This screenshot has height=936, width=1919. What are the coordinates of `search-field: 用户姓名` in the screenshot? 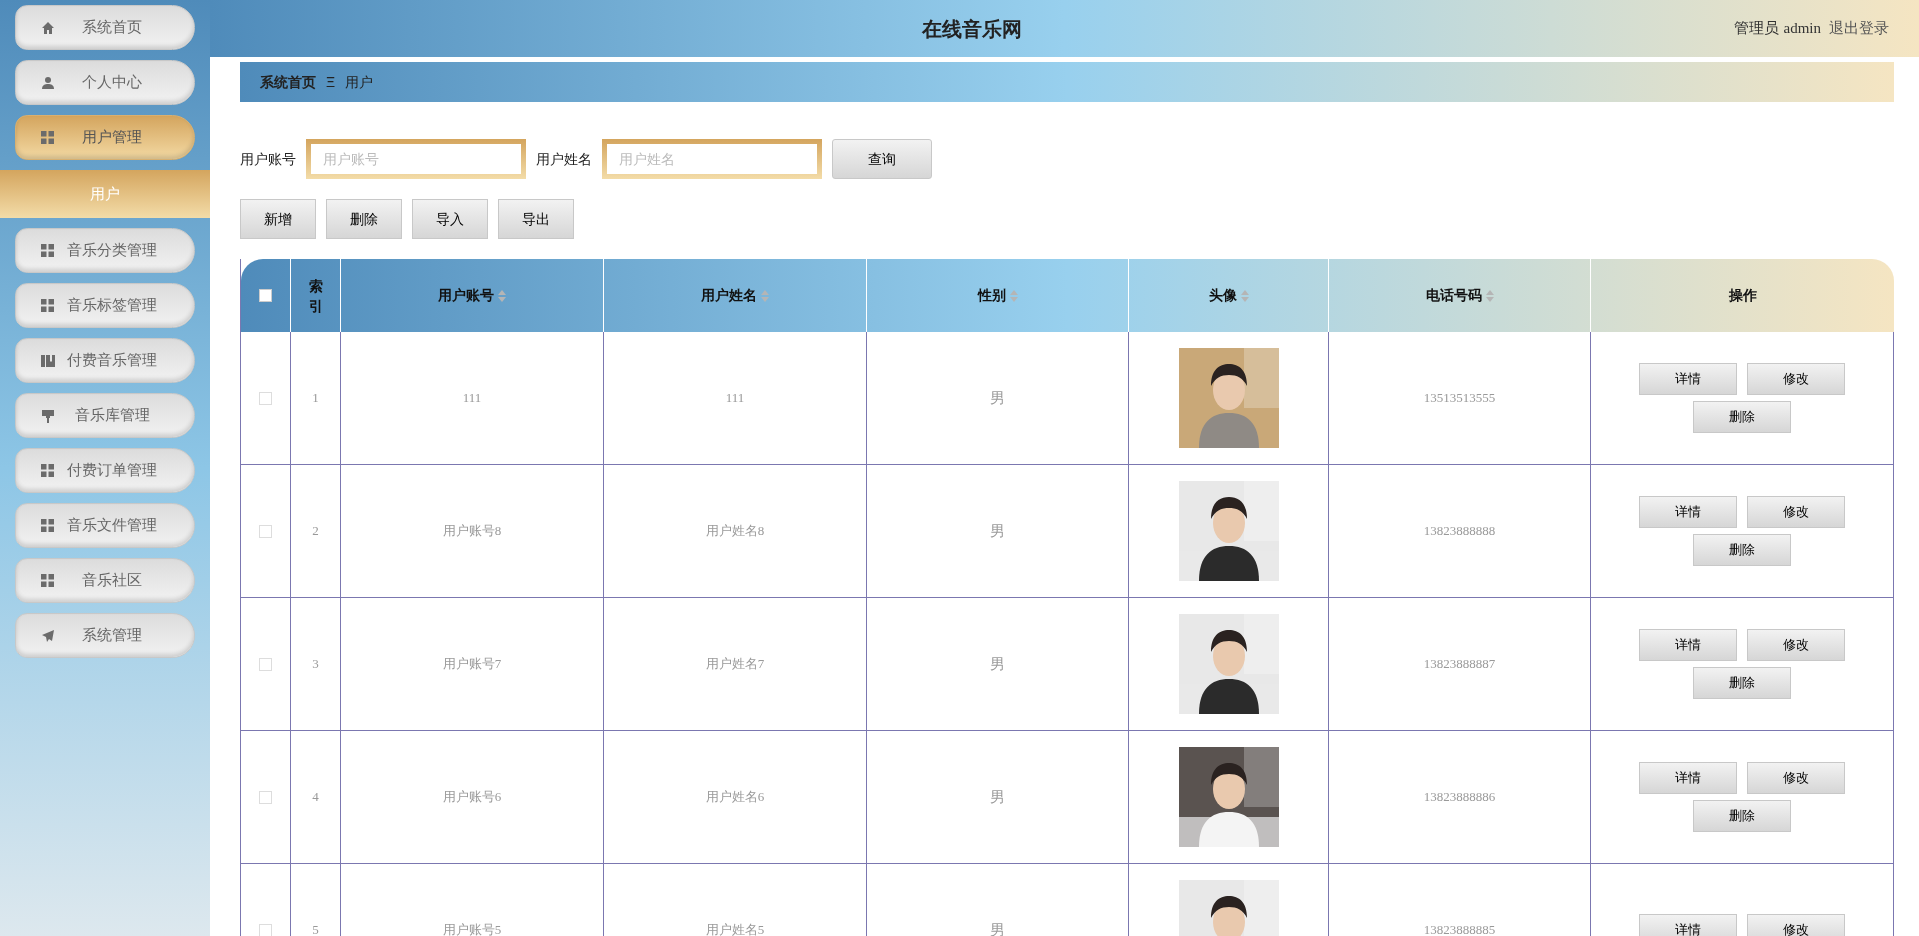 It's located at (712, 159).